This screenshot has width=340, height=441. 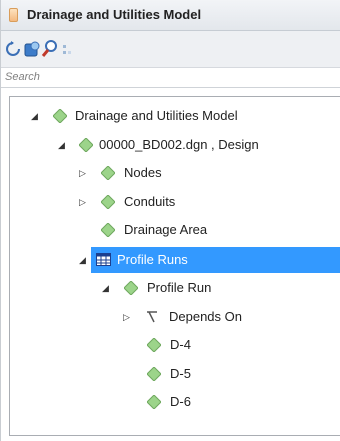 I want to click on tree-item-drainage-area: Drainage Area, so click(x=170, y=230).